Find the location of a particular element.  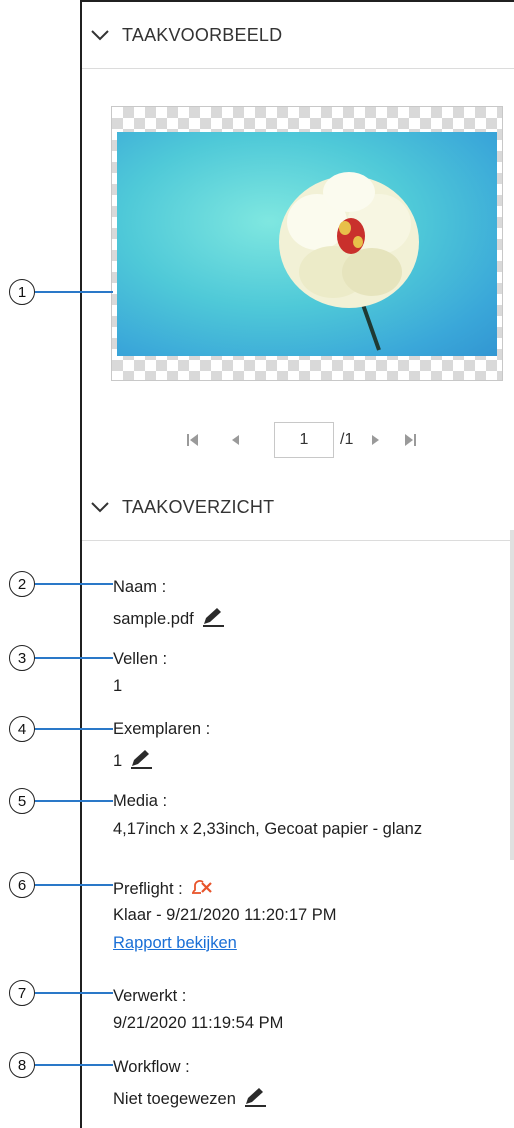

processed-value: 9/21/2020 11:19:54 PM is located at coordinates (198, 1023).